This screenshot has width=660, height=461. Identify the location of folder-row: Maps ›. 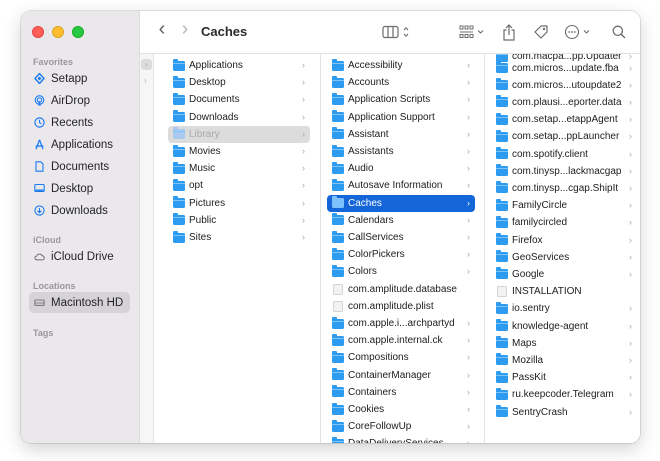
(564, 343).